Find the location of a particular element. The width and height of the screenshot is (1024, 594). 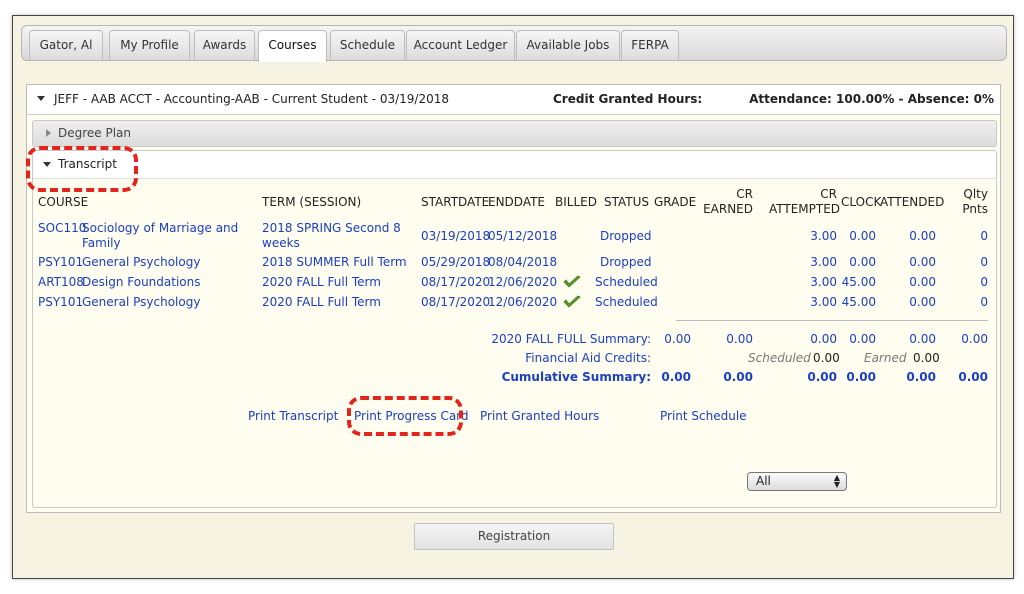

course-code-link: SOC110 is located at coordinates (62, 228).